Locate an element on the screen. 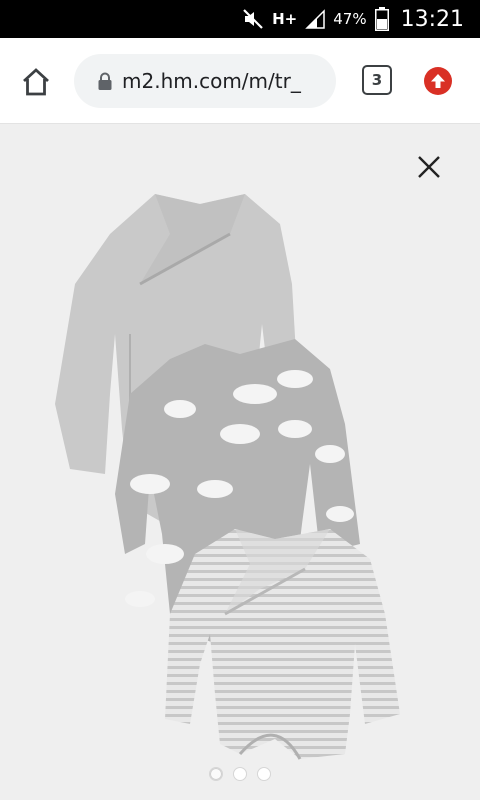  clock: 13:21 is located at coordinates (432, 19).